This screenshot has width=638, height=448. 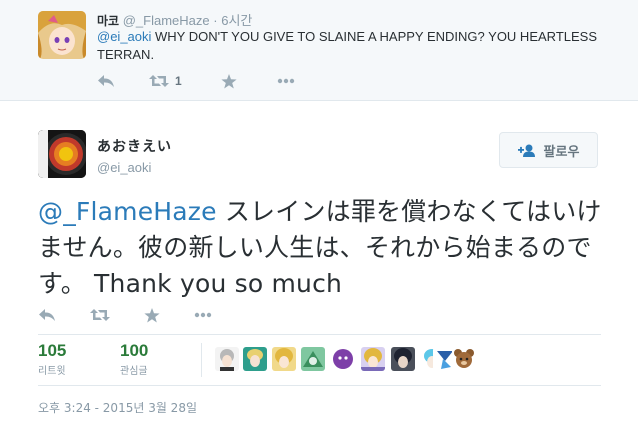 I want to click on mention-link: @_FlameHaze, so click(x=127, y=211).